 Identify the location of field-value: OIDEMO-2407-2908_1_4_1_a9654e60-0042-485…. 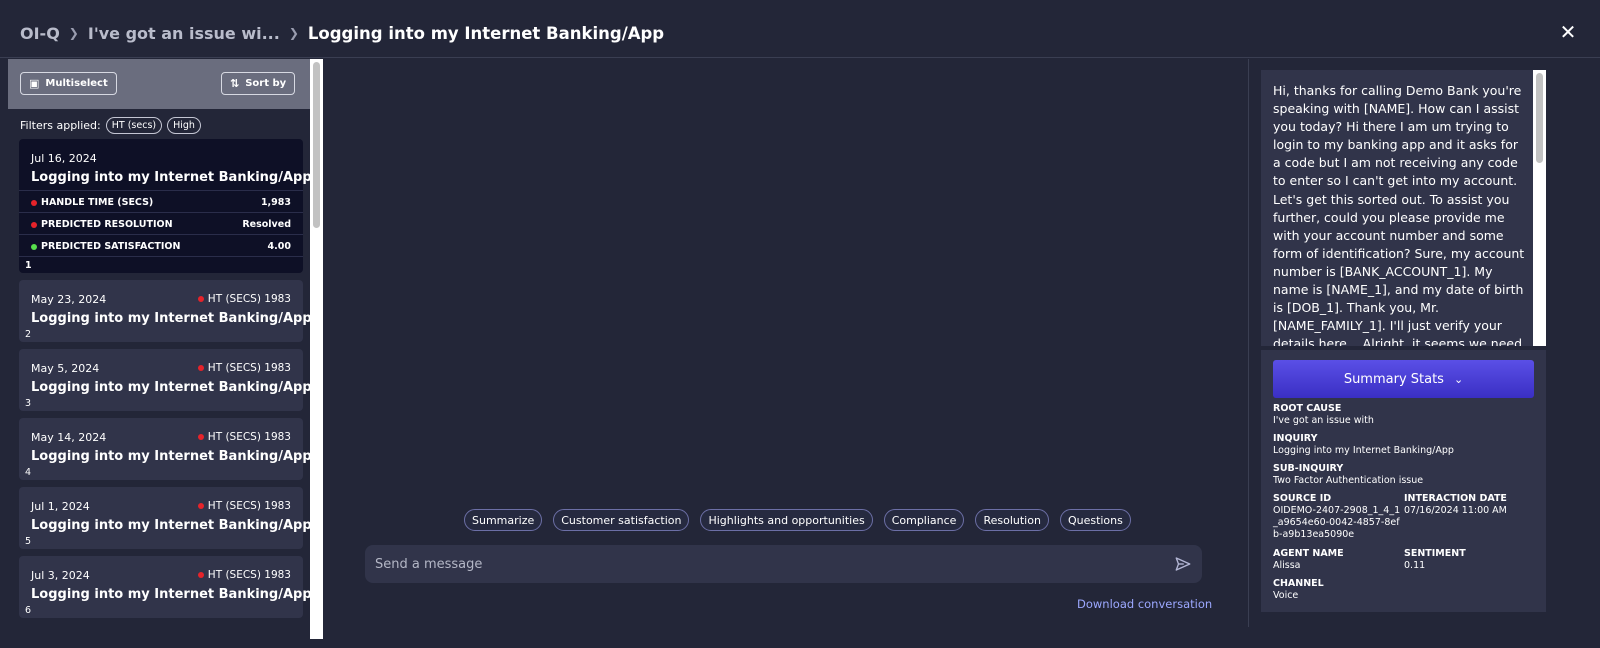
(1337, 522).